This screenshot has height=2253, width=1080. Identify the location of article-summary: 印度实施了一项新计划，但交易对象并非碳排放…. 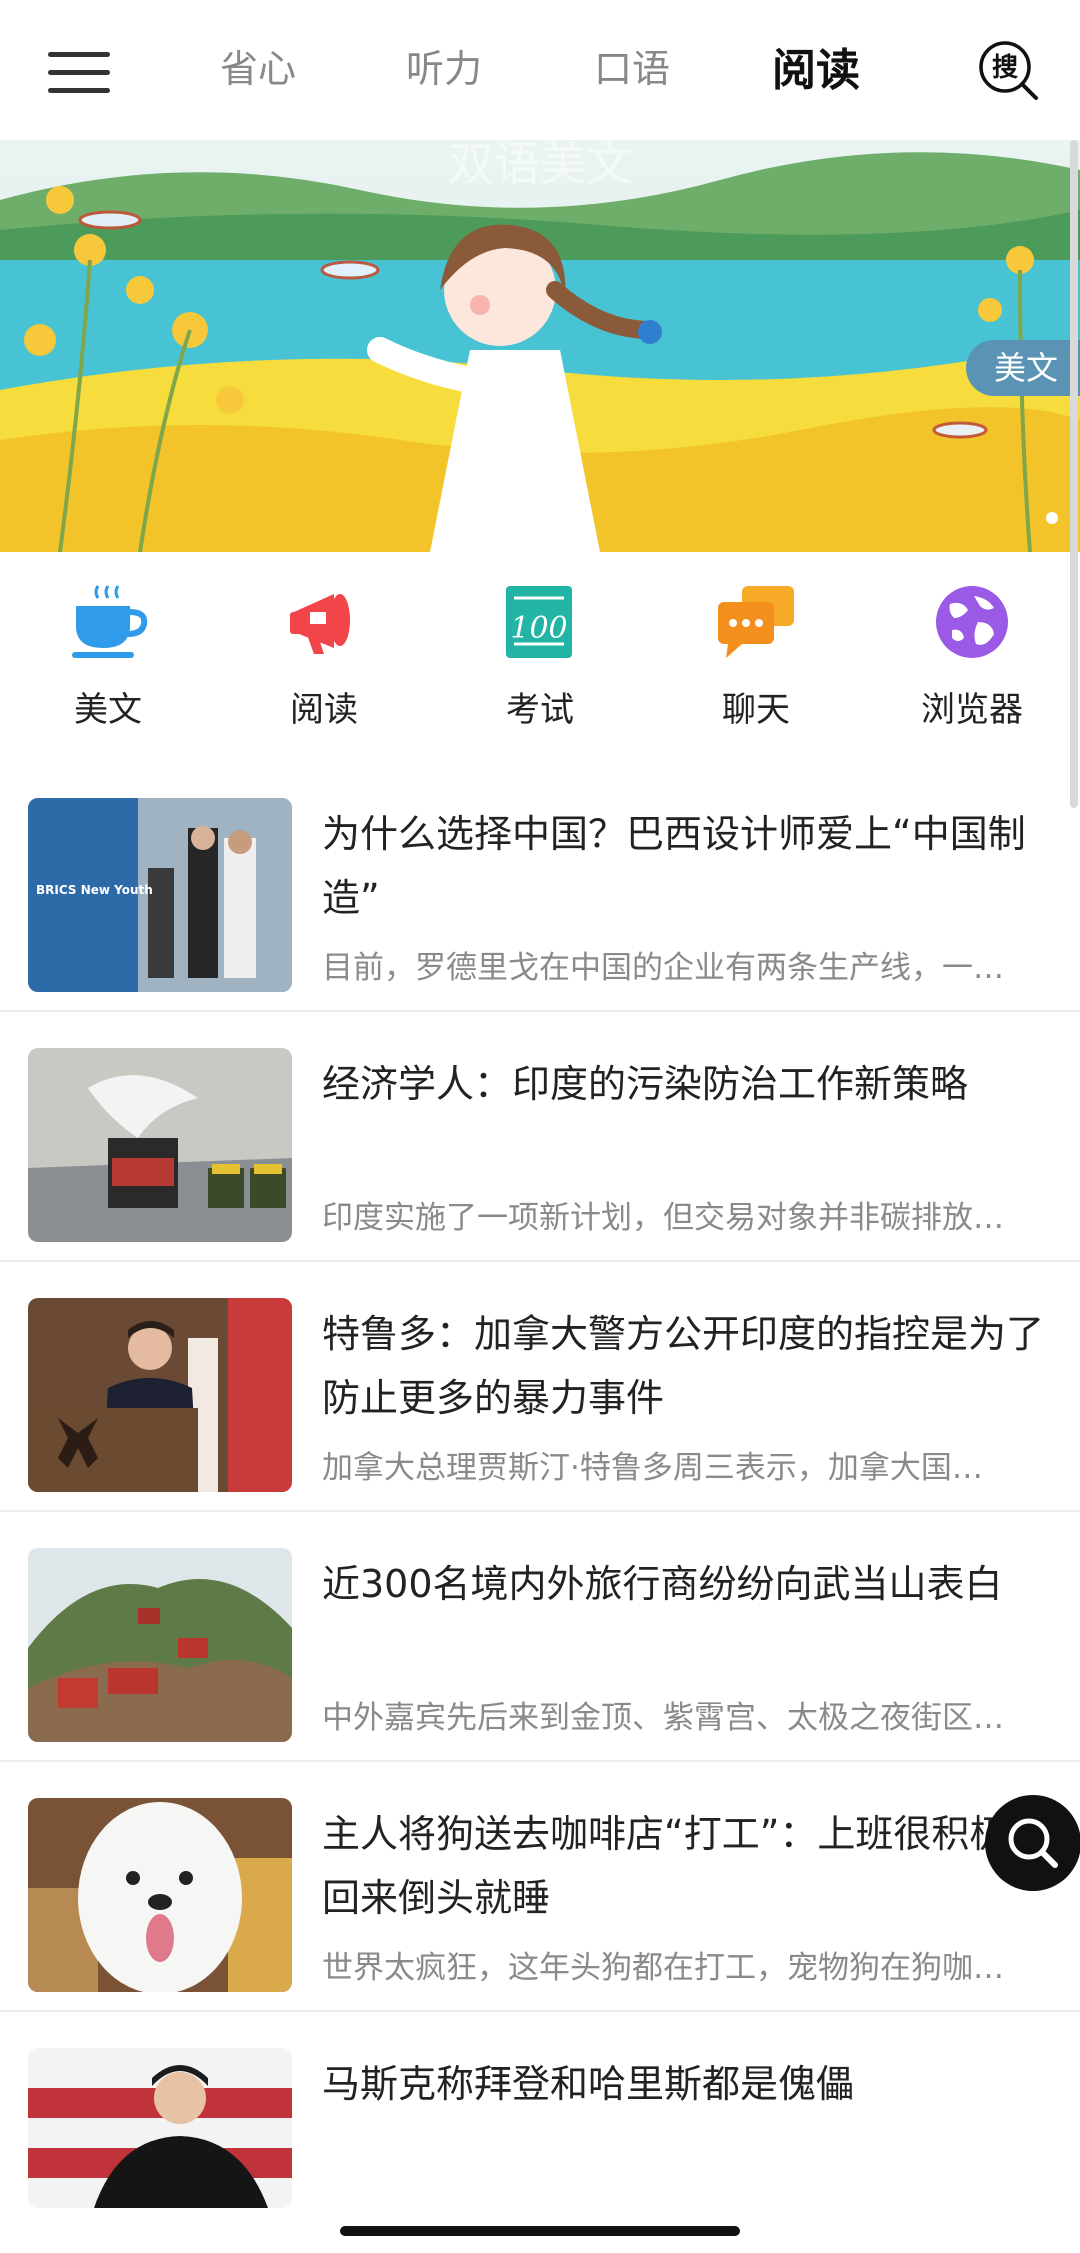
(663, 1218).